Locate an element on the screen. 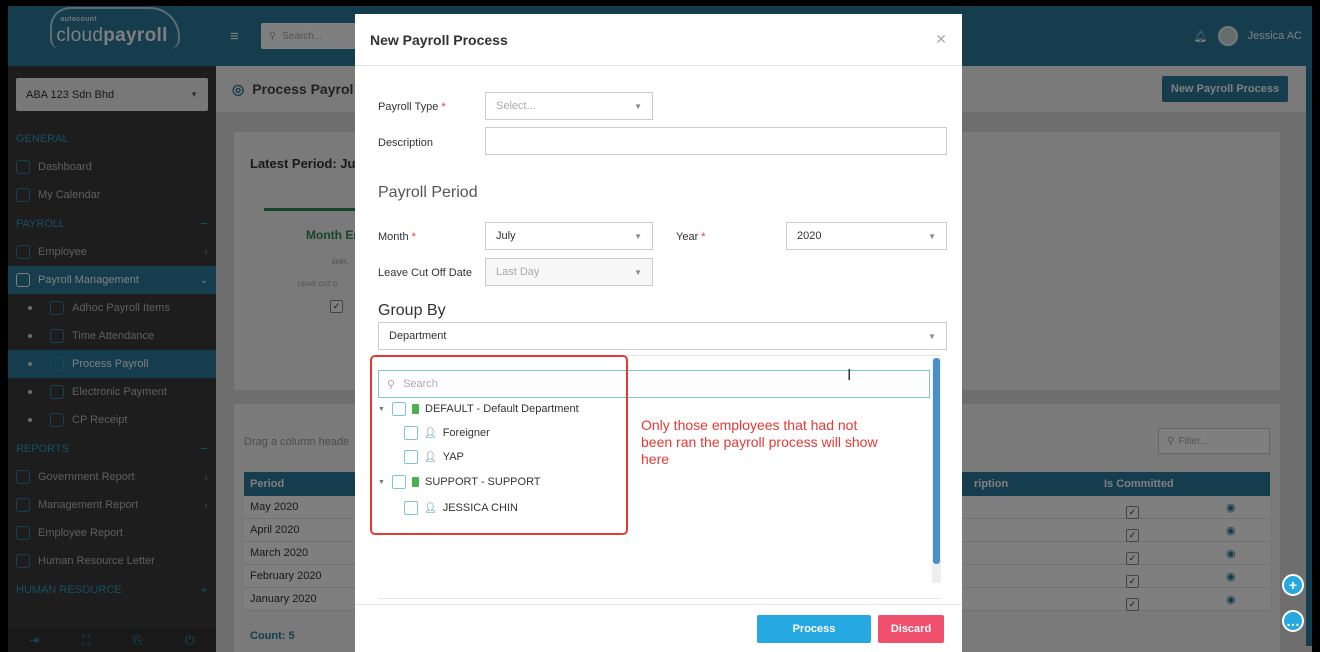 This screenshot has width=1320, height=652. tree-scrollbar is located at coordinates (936, 470).